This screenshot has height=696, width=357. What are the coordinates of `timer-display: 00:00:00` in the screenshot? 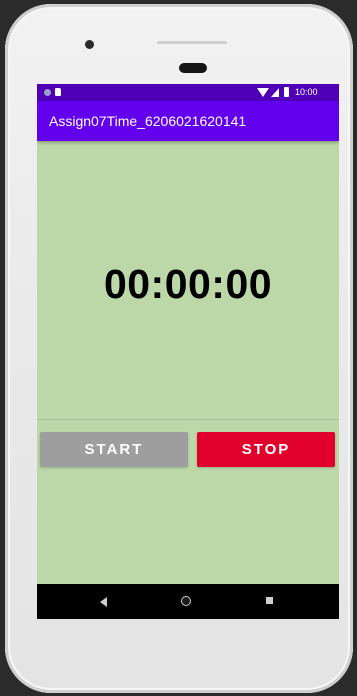 It's located at (188, 284).